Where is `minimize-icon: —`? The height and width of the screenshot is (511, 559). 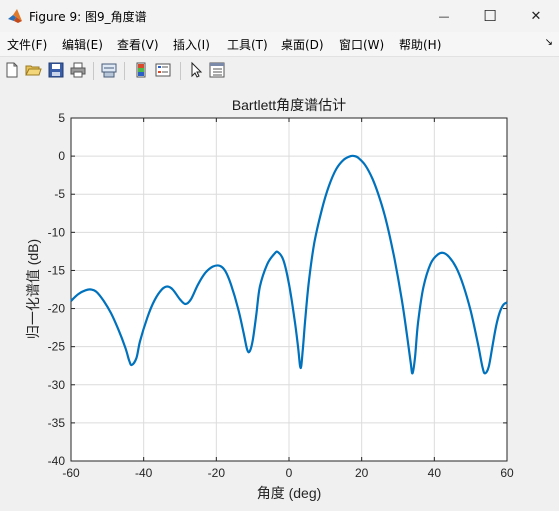
minimize-icon: — is located at coordinates (444, 16).